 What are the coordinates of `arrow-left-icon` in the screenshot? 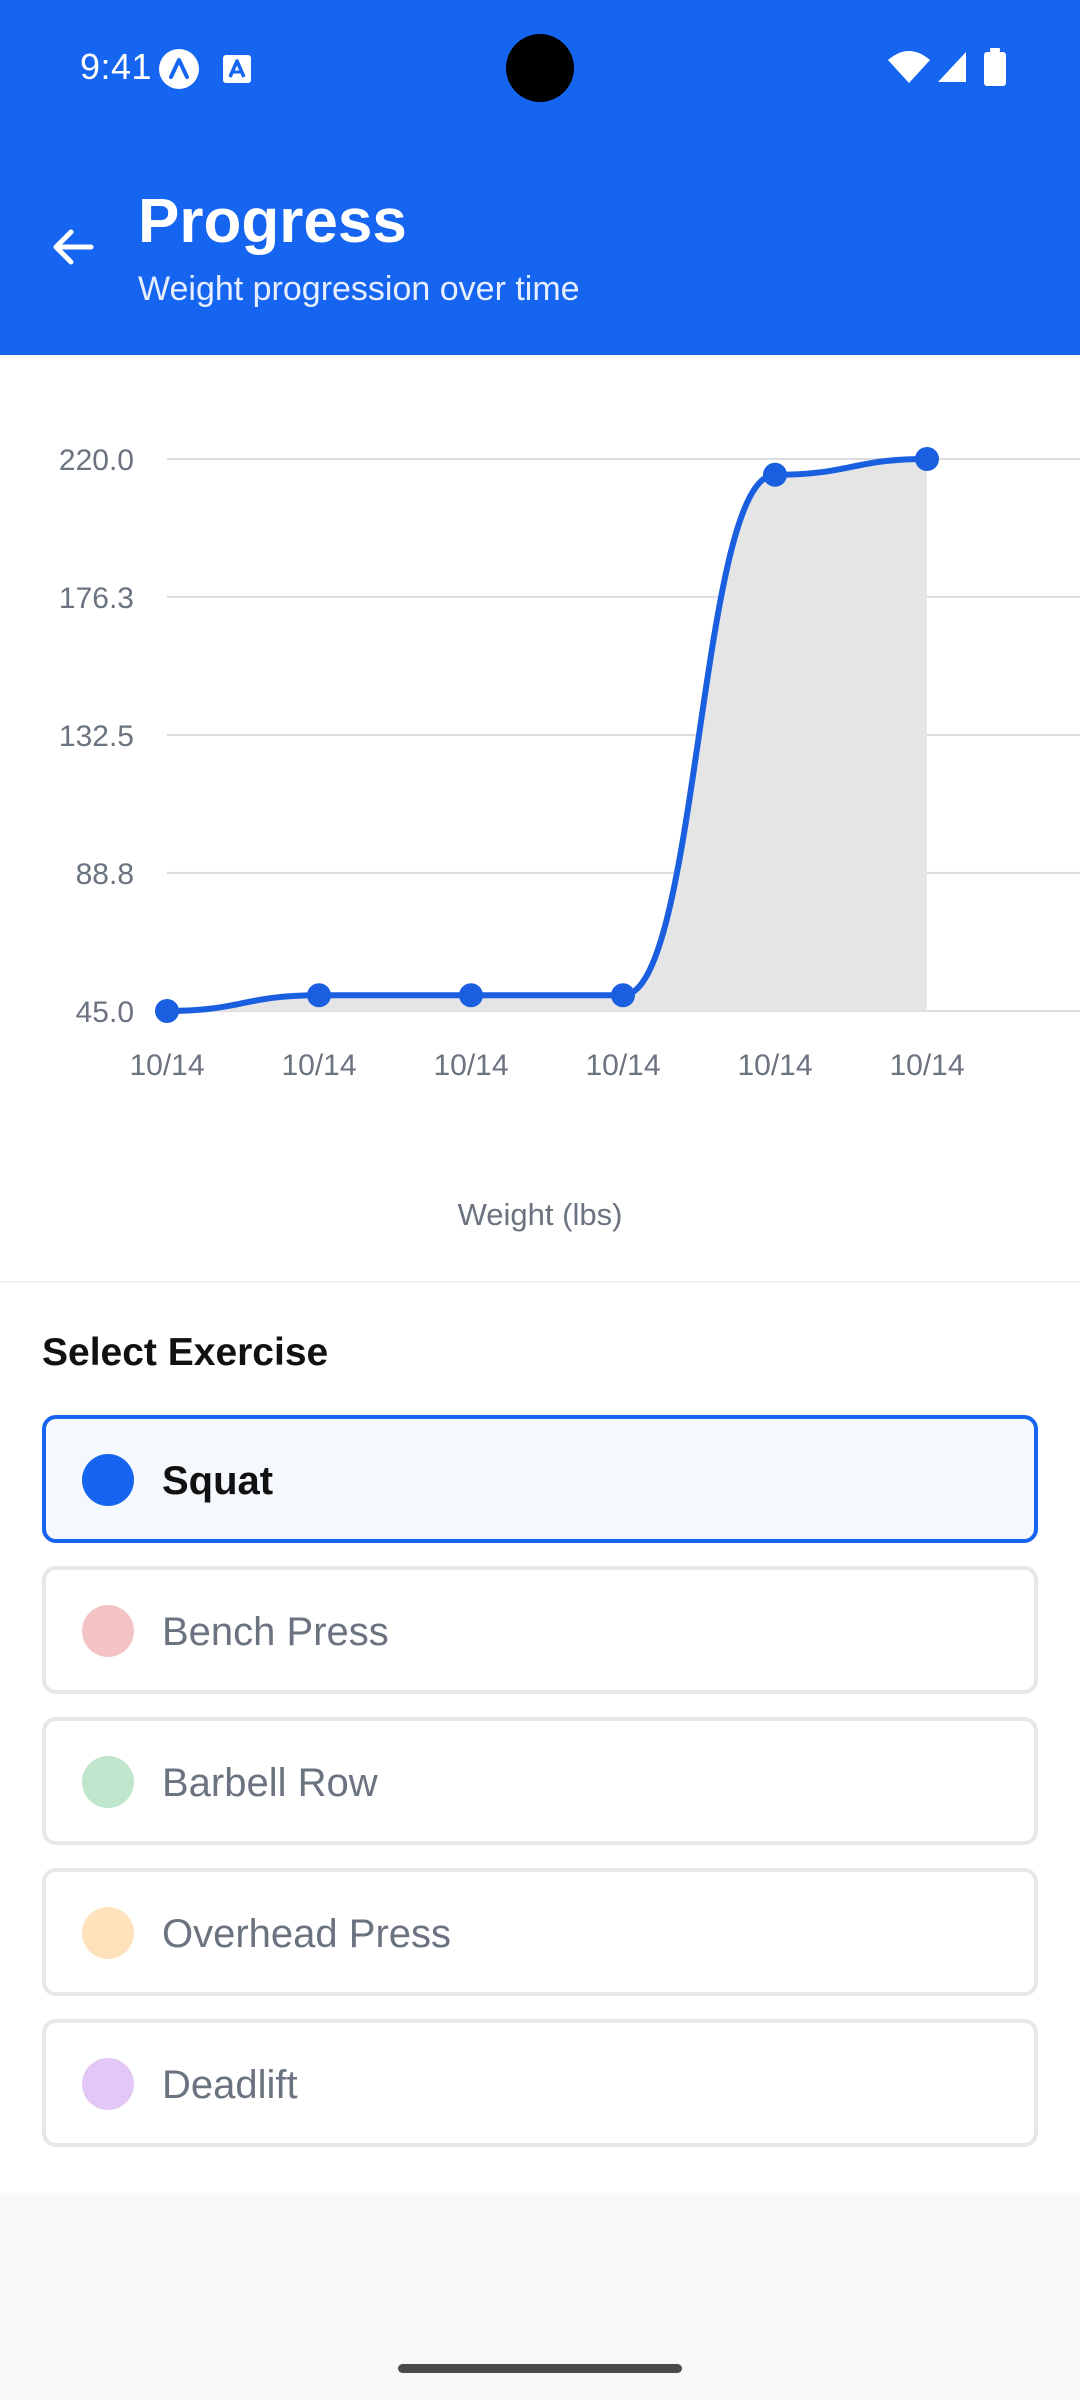 It's located at (73, 247).